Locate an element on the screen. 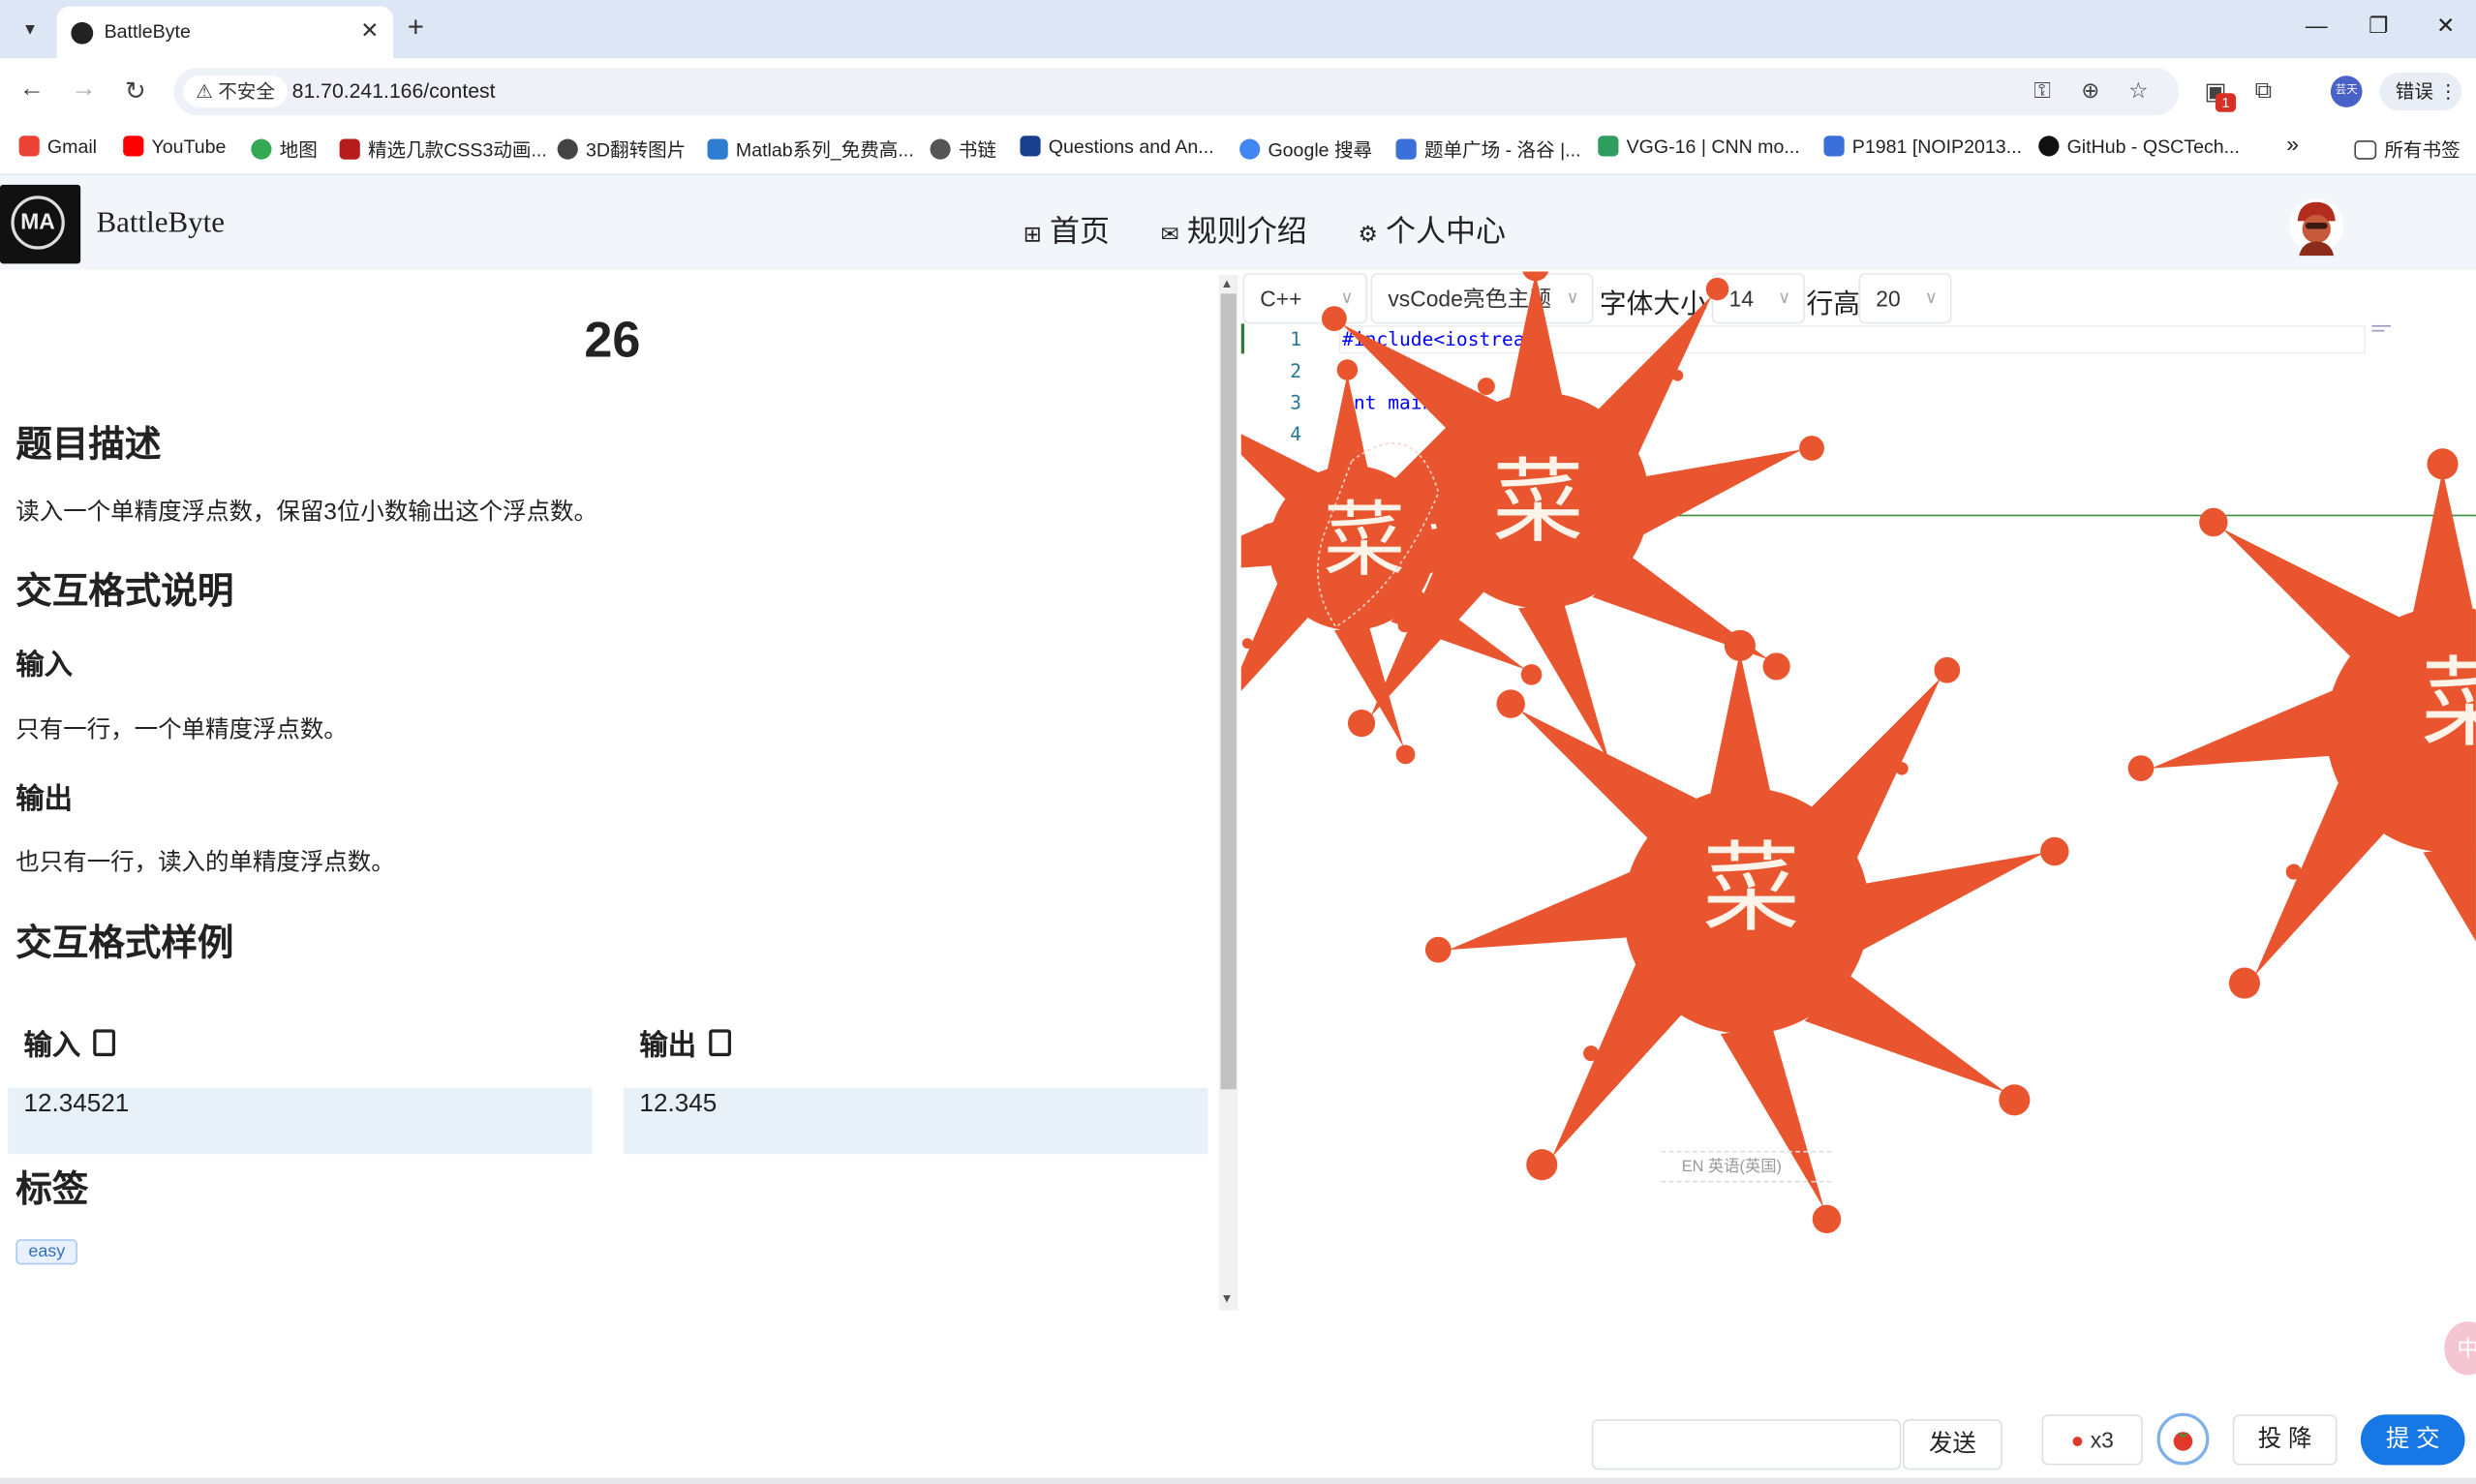 This screenshot has height=1484, width=2476. nav-home-label: 首页 is located at coordinates (1079, 233).